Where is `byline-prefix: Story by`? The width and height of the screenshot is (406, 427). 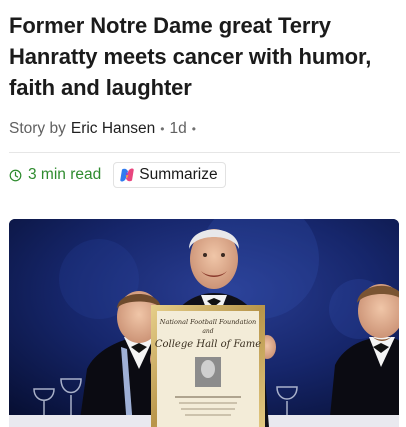 byline-prefix: Story by is located at coordinates (37, 128).